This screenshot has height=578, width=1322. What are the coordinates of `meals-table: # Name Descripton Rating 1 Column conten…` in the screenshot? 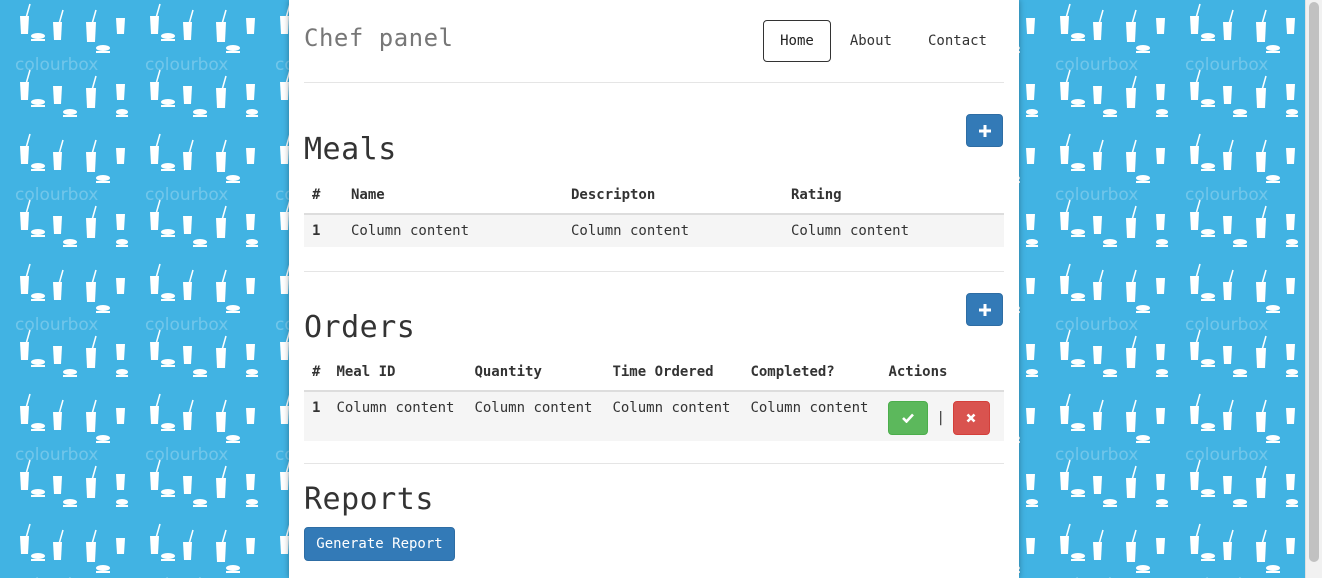 It's located at (654, 212).